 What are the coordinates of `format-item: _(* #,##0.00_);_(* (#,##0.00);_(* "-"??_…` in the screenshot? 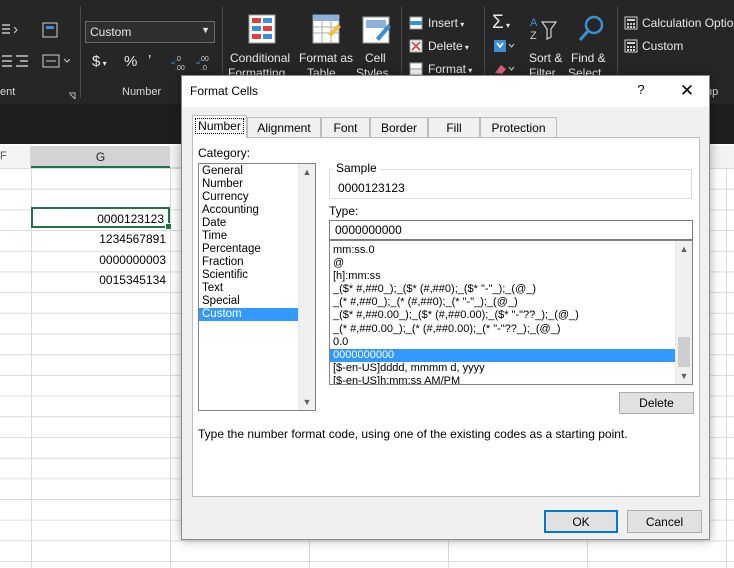 It's located at (511, 329).